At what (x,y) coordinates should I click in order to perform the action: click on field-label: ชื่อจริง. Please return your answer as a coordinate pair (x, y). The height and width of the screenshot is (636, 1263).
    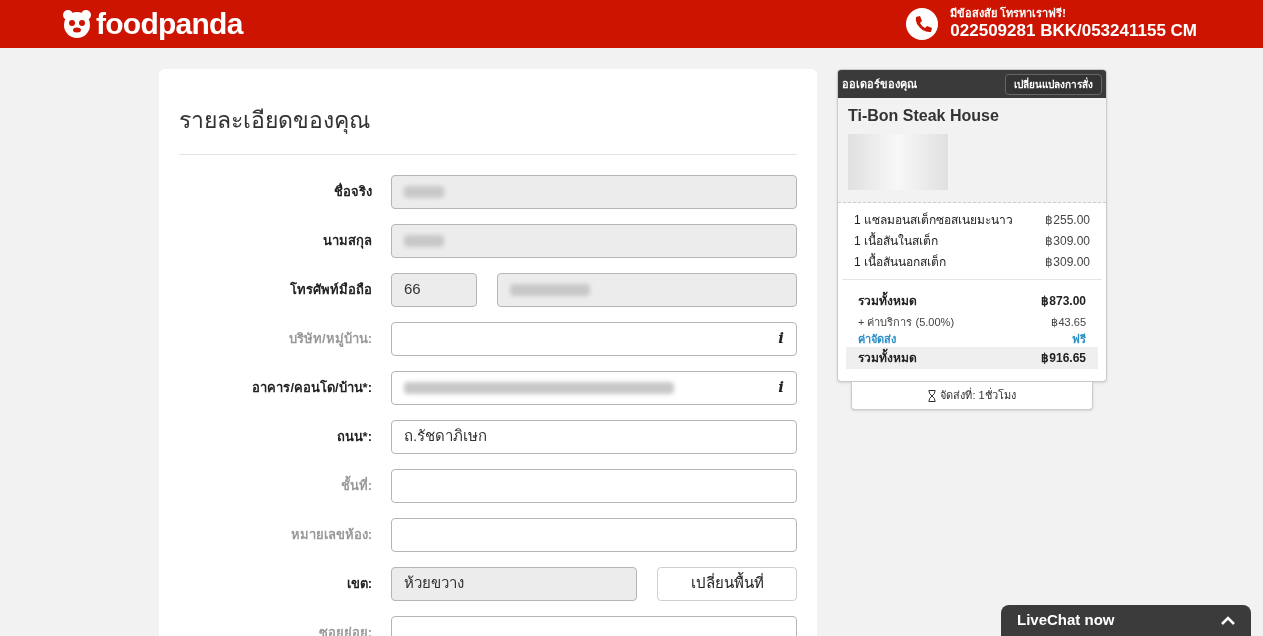
    Looking at the image, I should click on (352, 191).